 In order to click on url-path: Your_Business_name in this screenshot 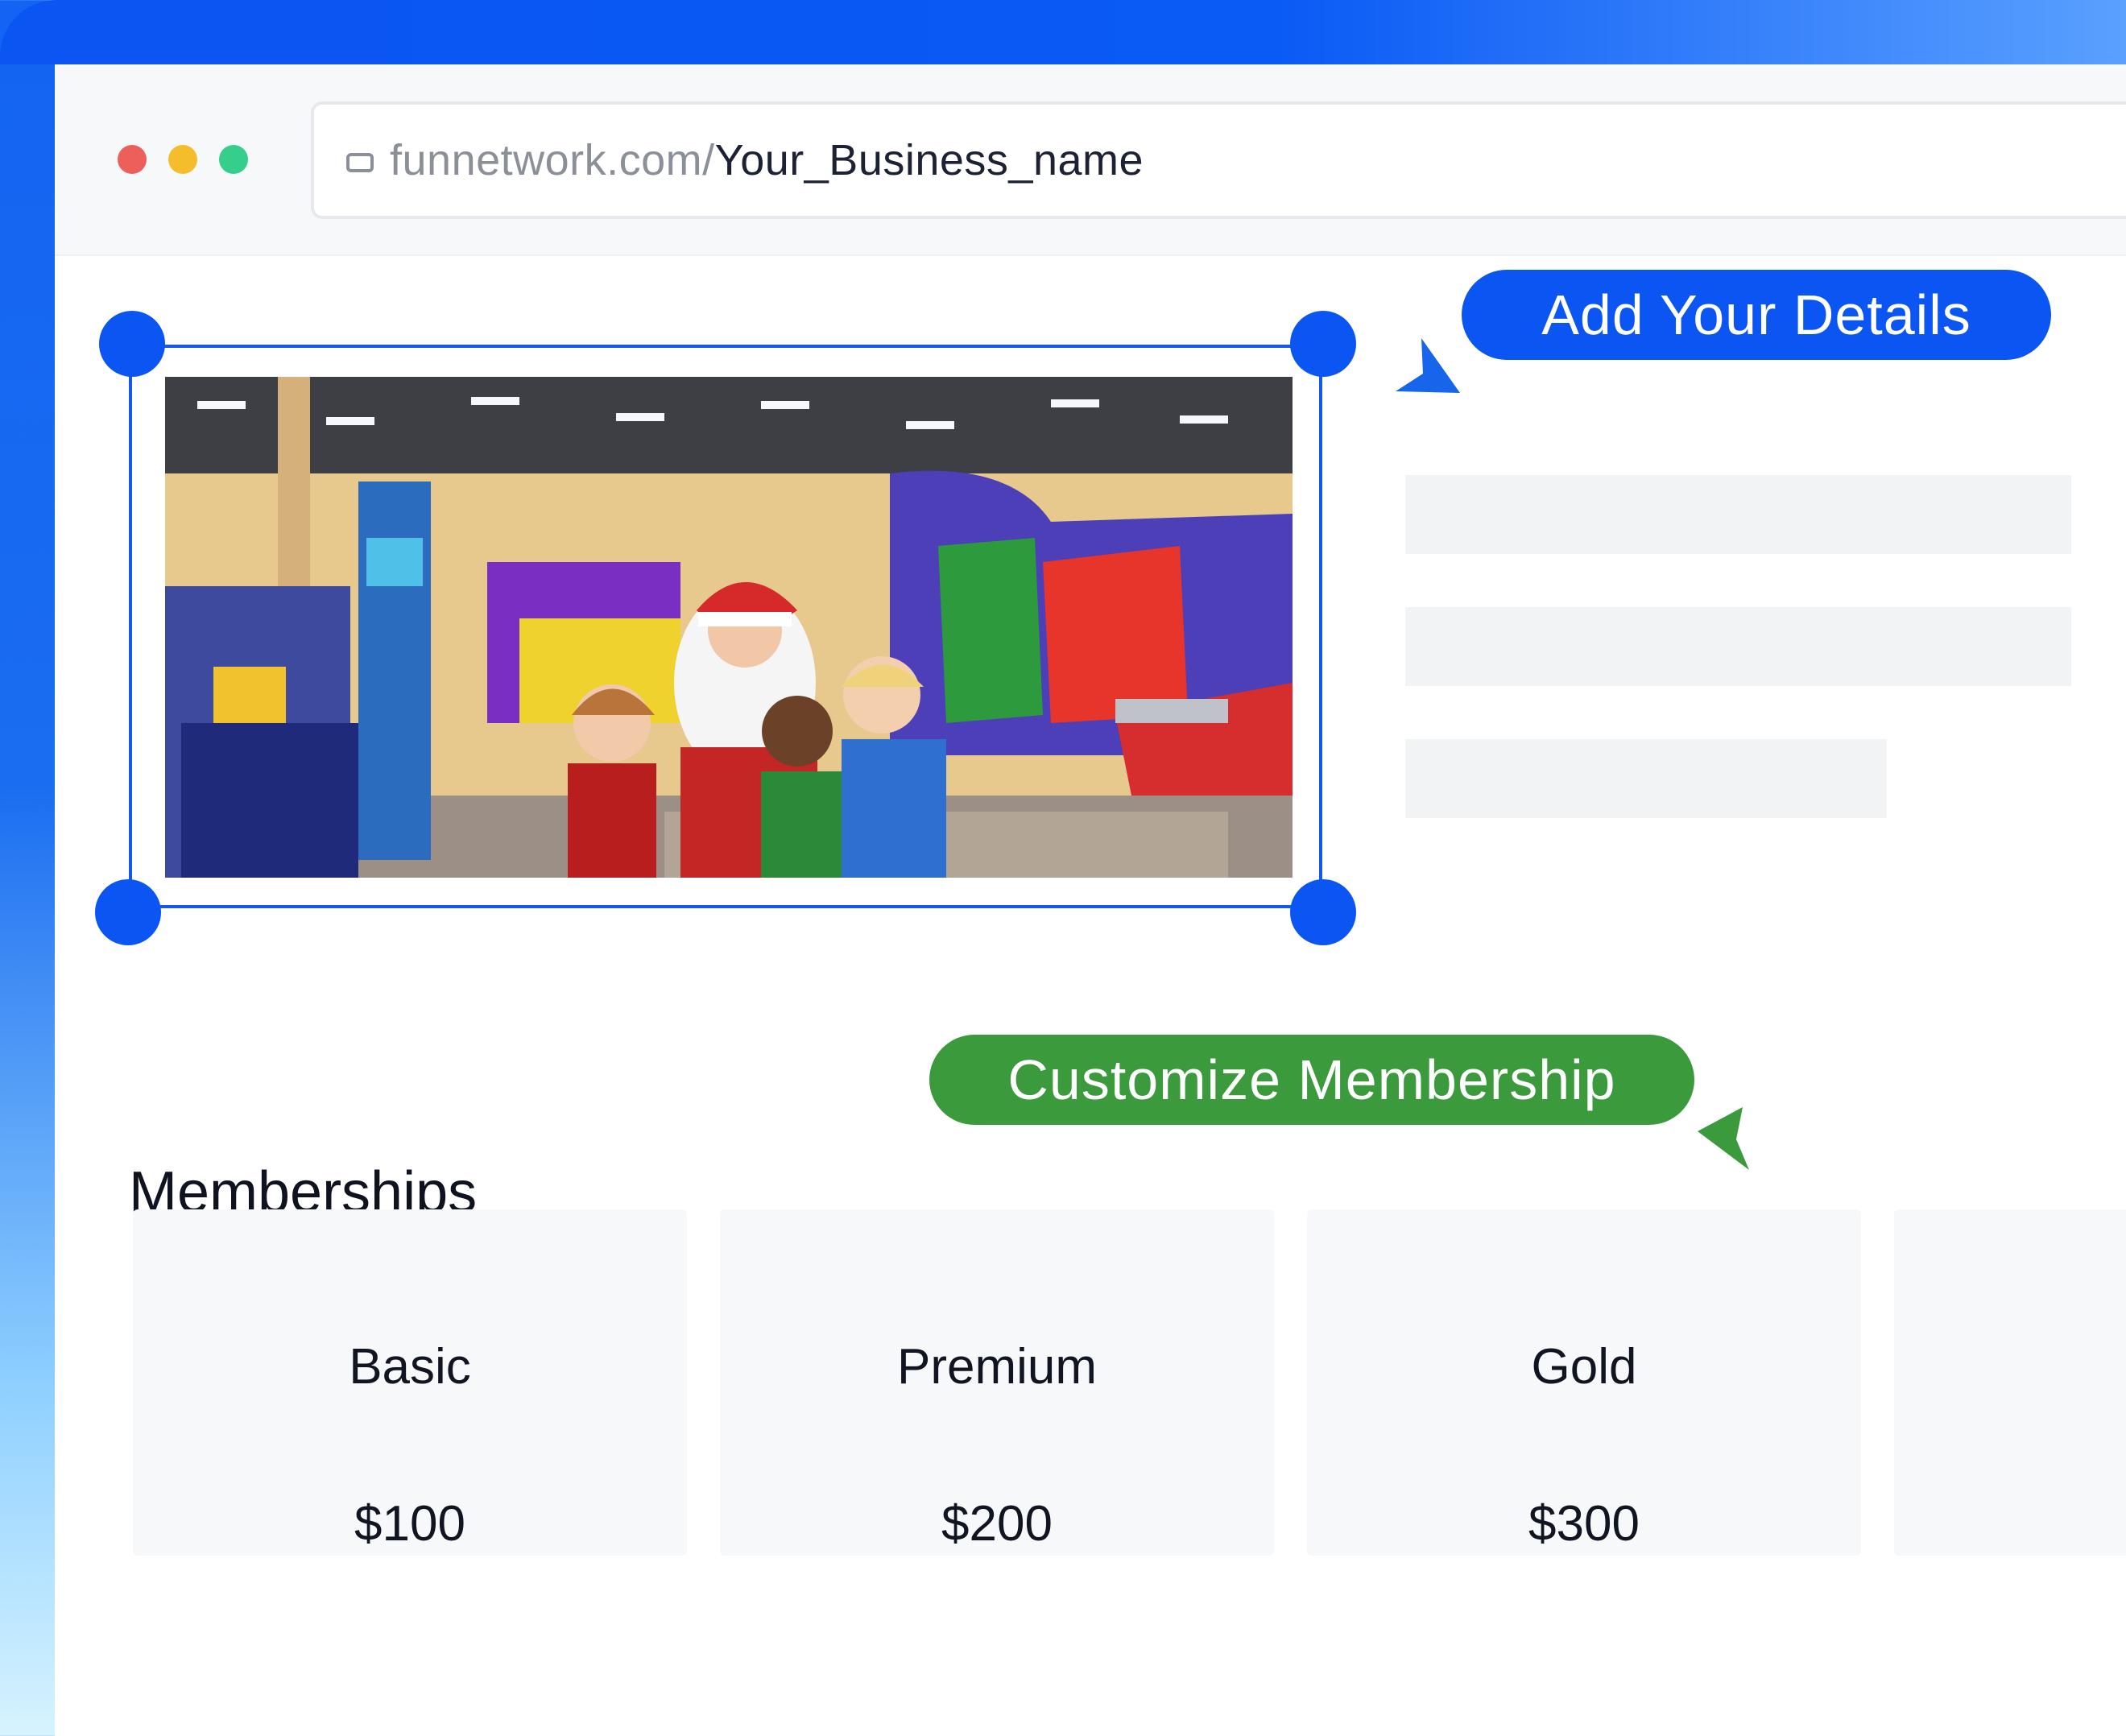, I will do `click(929, 160)`.